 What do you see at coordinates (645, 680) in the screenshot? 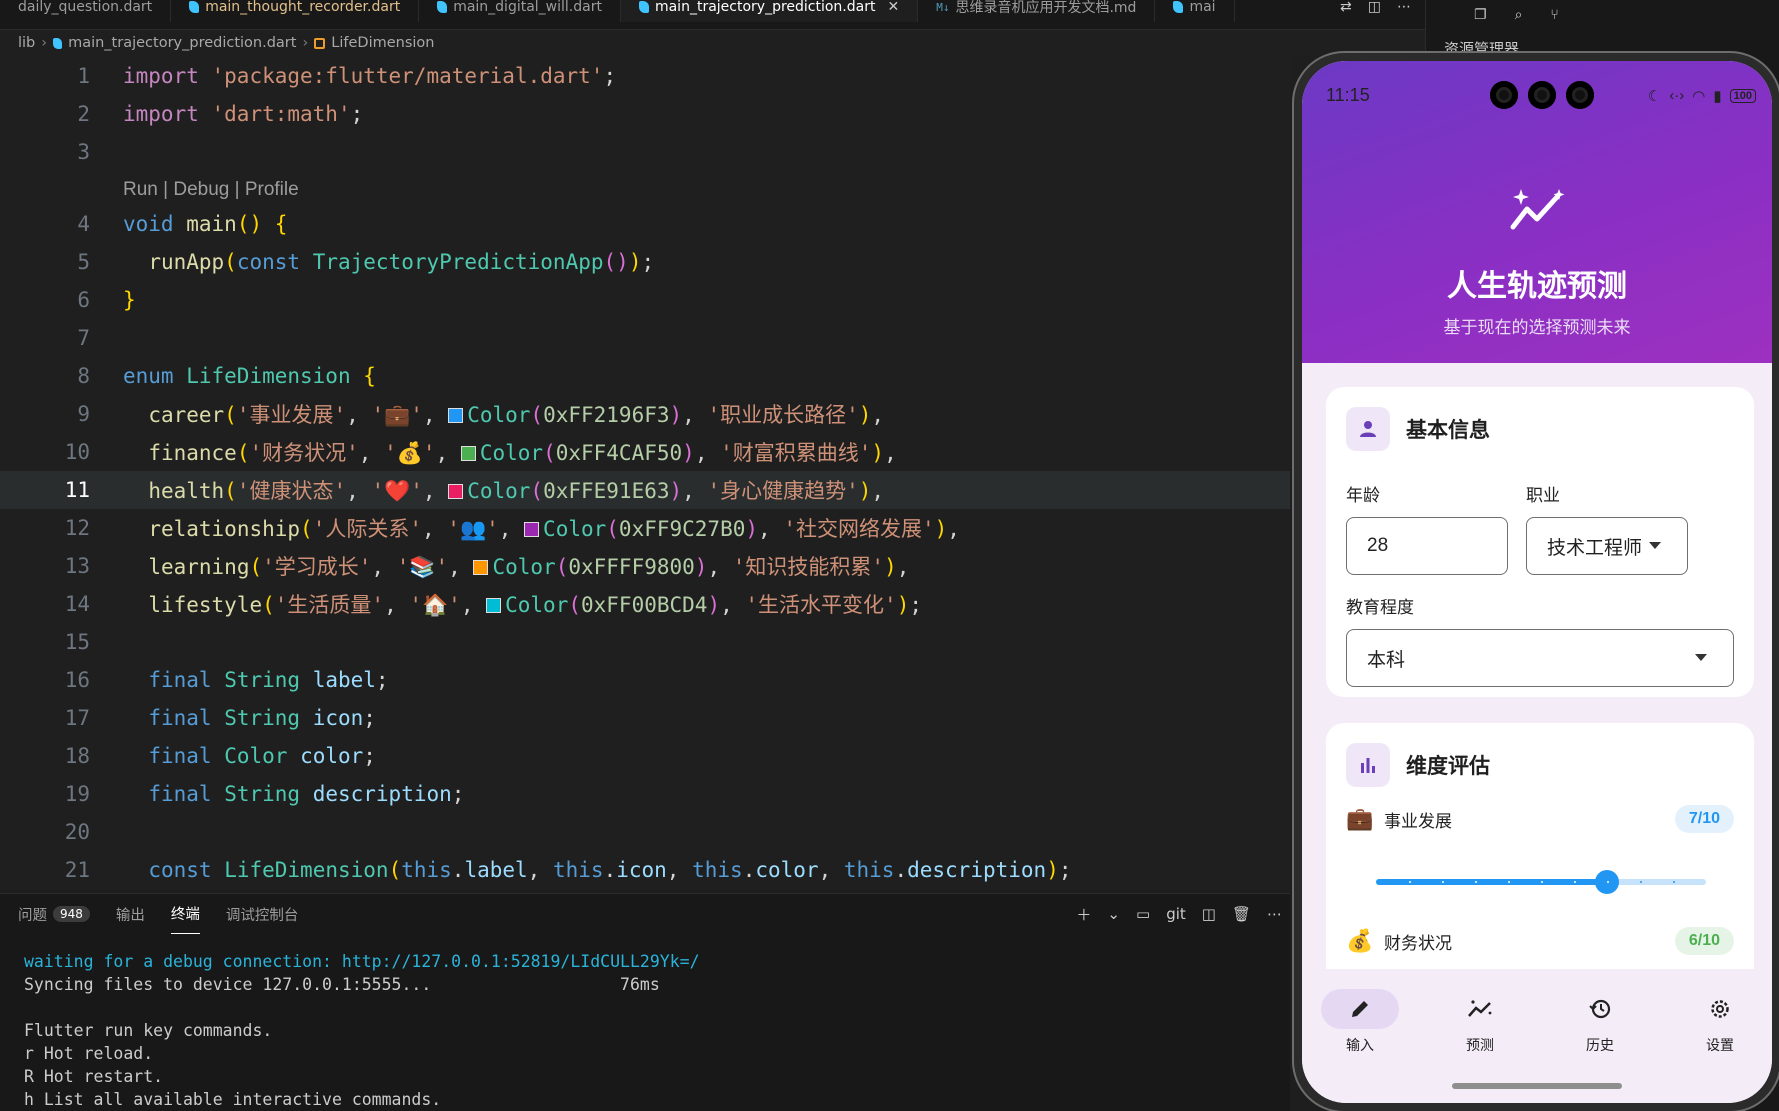
I see `code-line: 16 final String label;` at bounding box center [645, 680].